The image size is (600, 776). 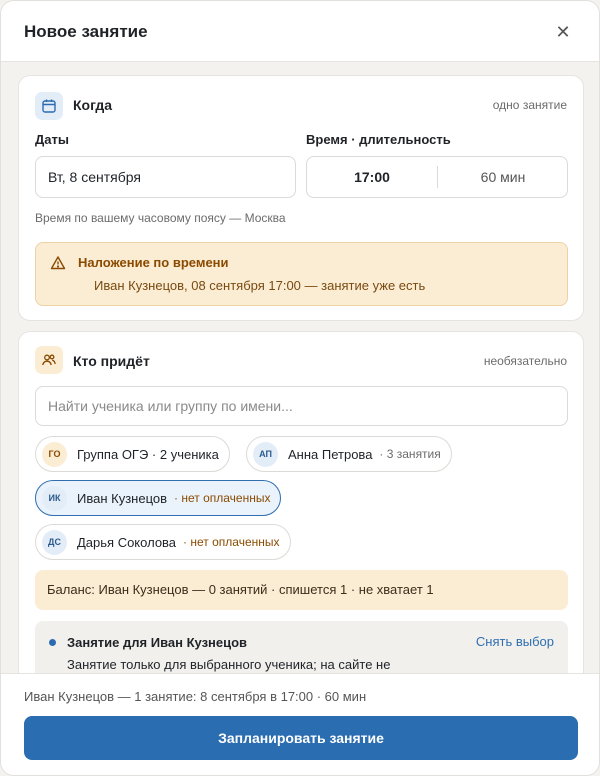 I want to click on time-input: 17:00, so click(x=372, y=177).